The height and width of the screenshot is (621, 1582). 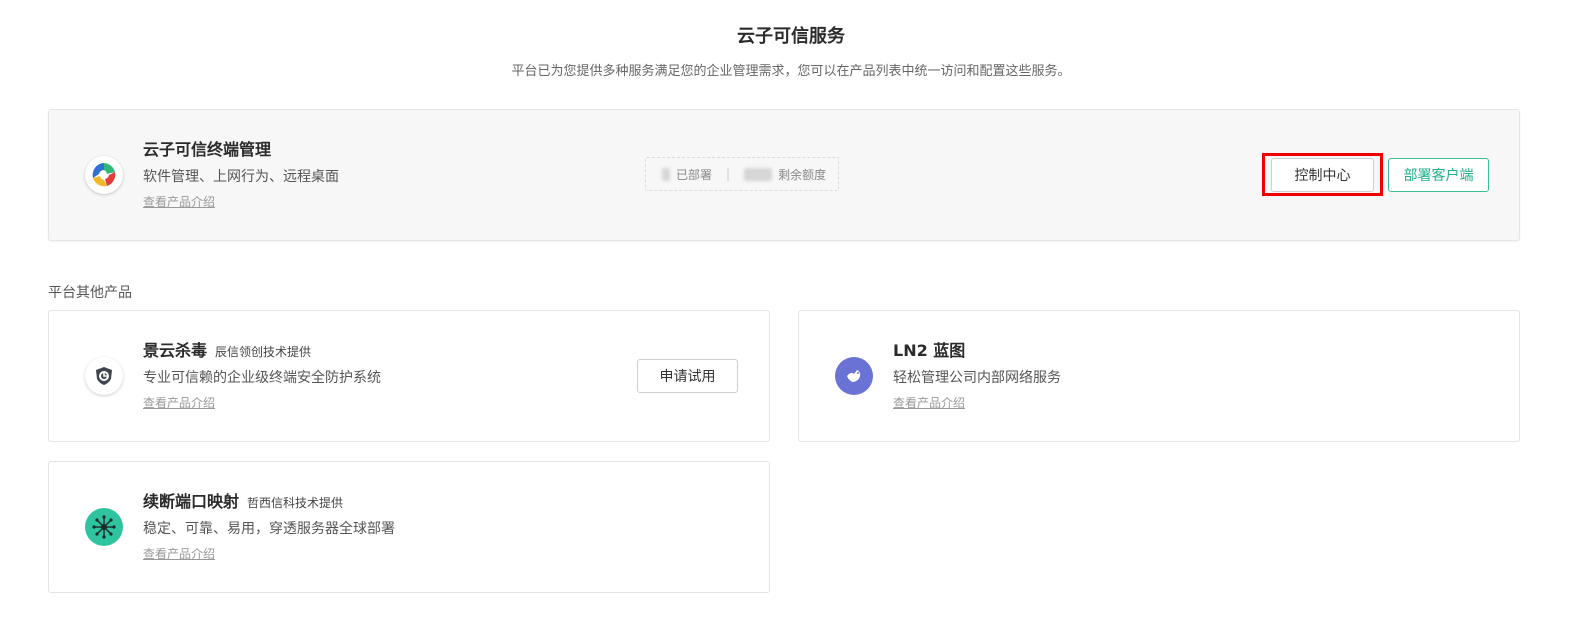 I want to click on shield-icon, so click(x=104, y=376).